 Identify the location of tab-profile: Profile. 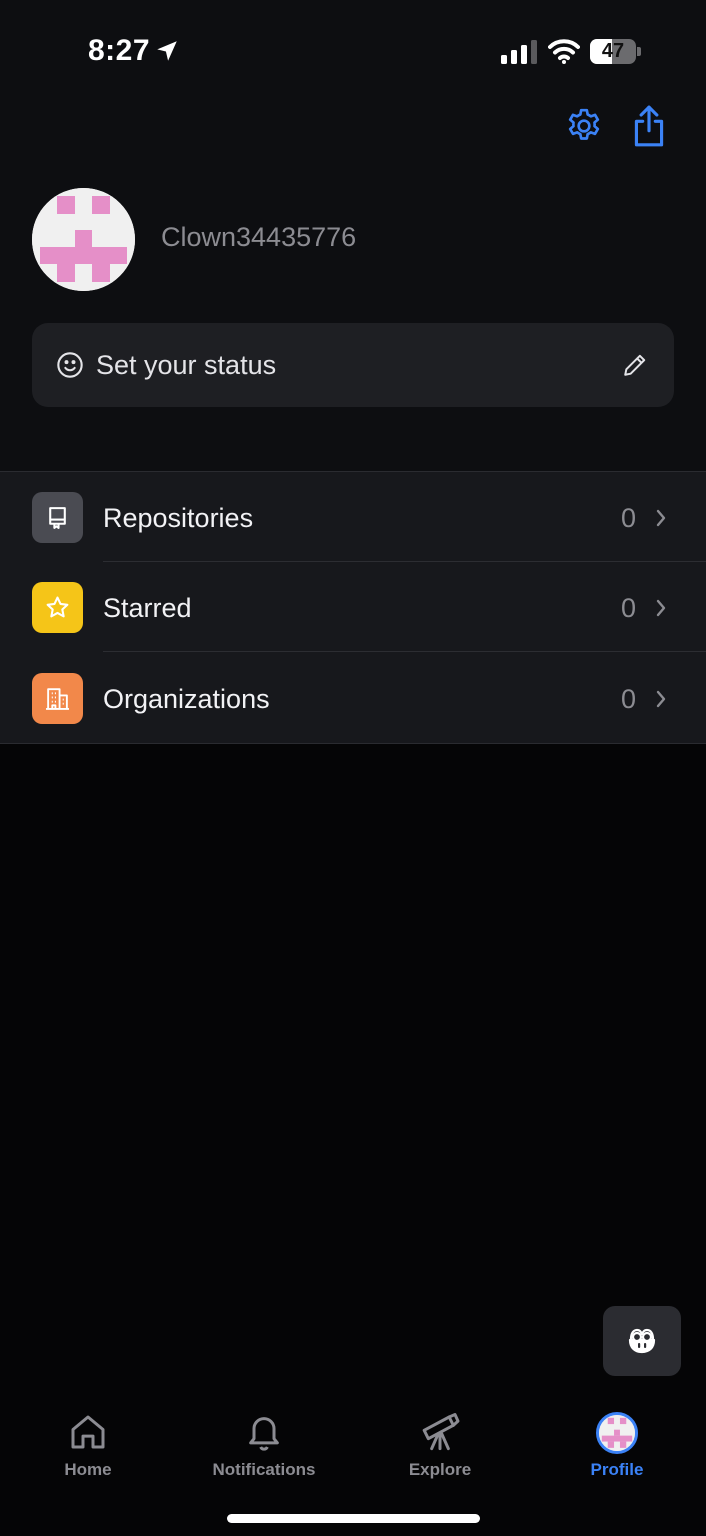
(617, 1442).